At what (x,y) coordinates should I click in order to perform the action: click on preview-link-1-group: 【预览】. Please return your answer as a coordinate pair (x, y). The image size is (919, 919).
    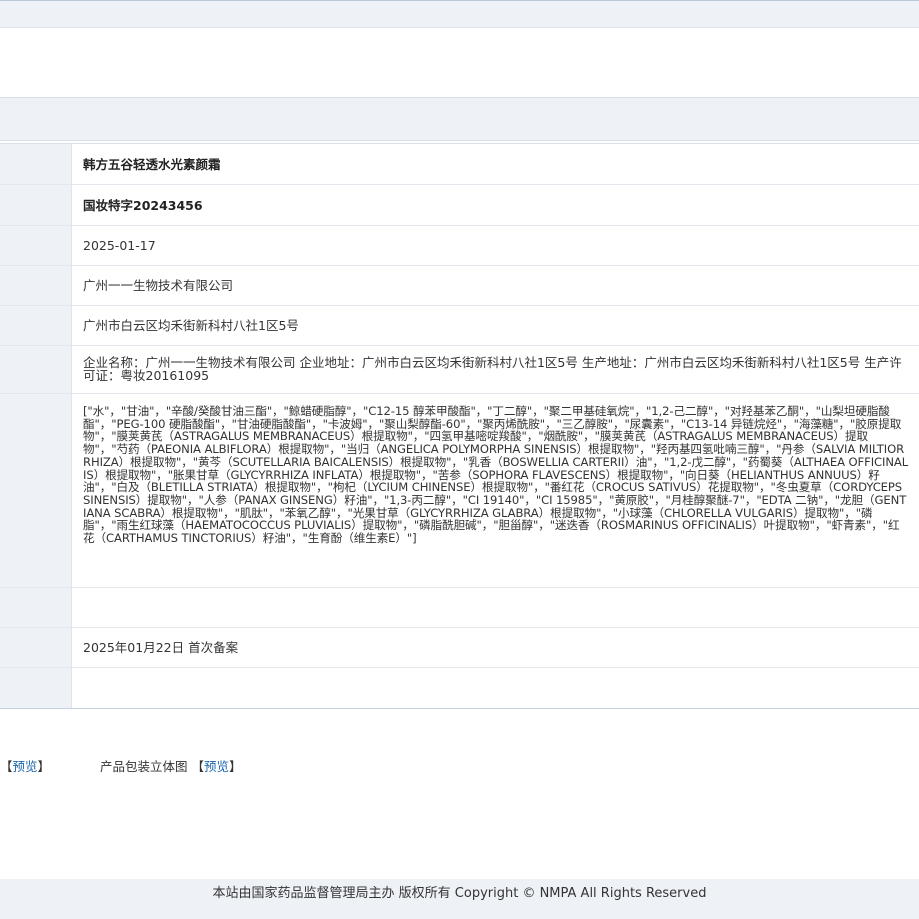
    Looking at the image, I should click on (25, 767).